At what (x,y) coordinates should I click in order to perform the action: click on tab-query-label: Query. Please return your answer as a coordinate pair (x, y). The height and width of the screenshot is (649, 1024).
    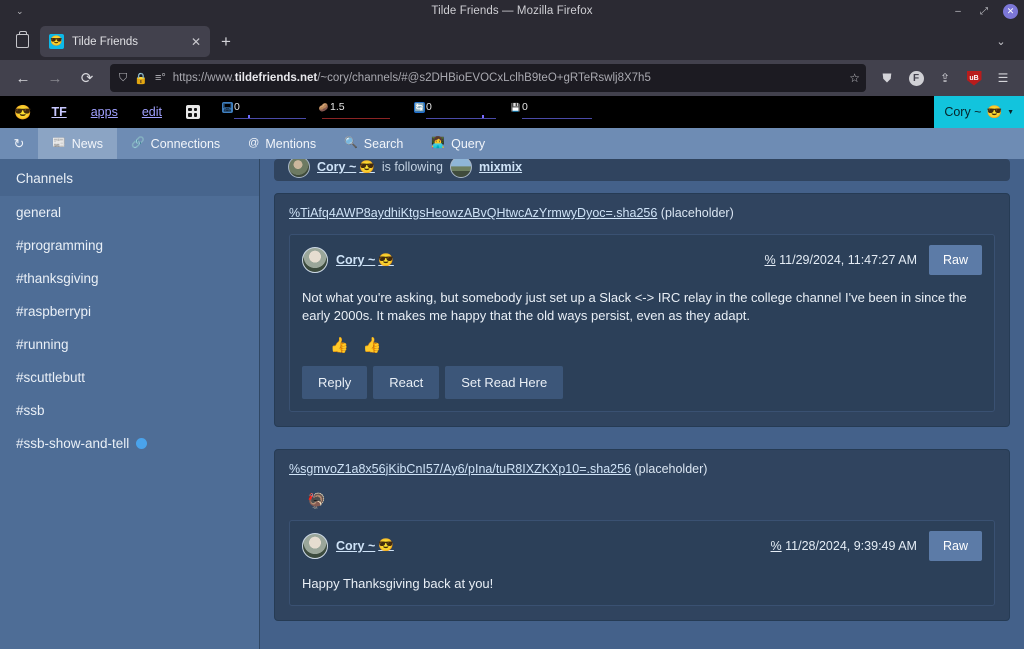
    Looking at the image, I should click on (468, 143).